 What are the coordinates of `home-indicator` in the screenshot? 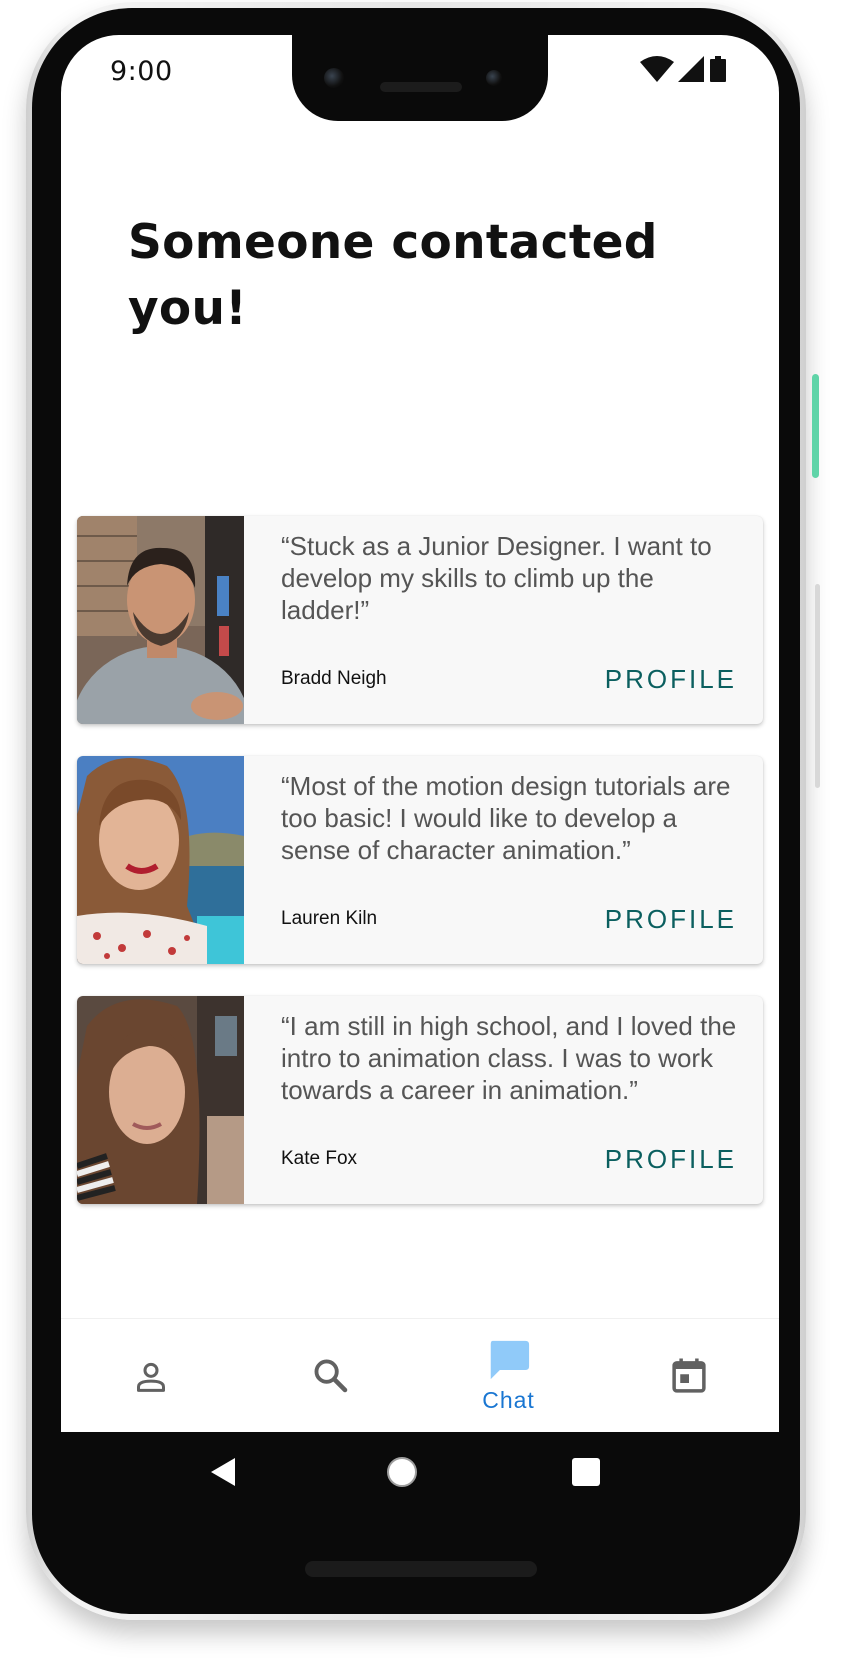 It's located at (421, 1569).